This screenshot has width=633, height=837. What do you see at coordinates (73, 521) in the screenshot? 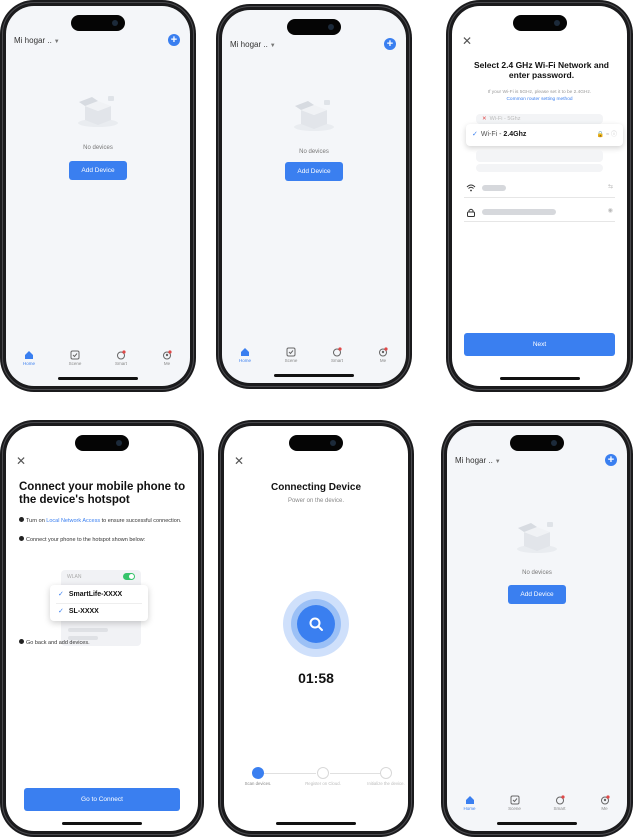
I see `local-network-link: Local Network Access` at bounding box center [73, 521].